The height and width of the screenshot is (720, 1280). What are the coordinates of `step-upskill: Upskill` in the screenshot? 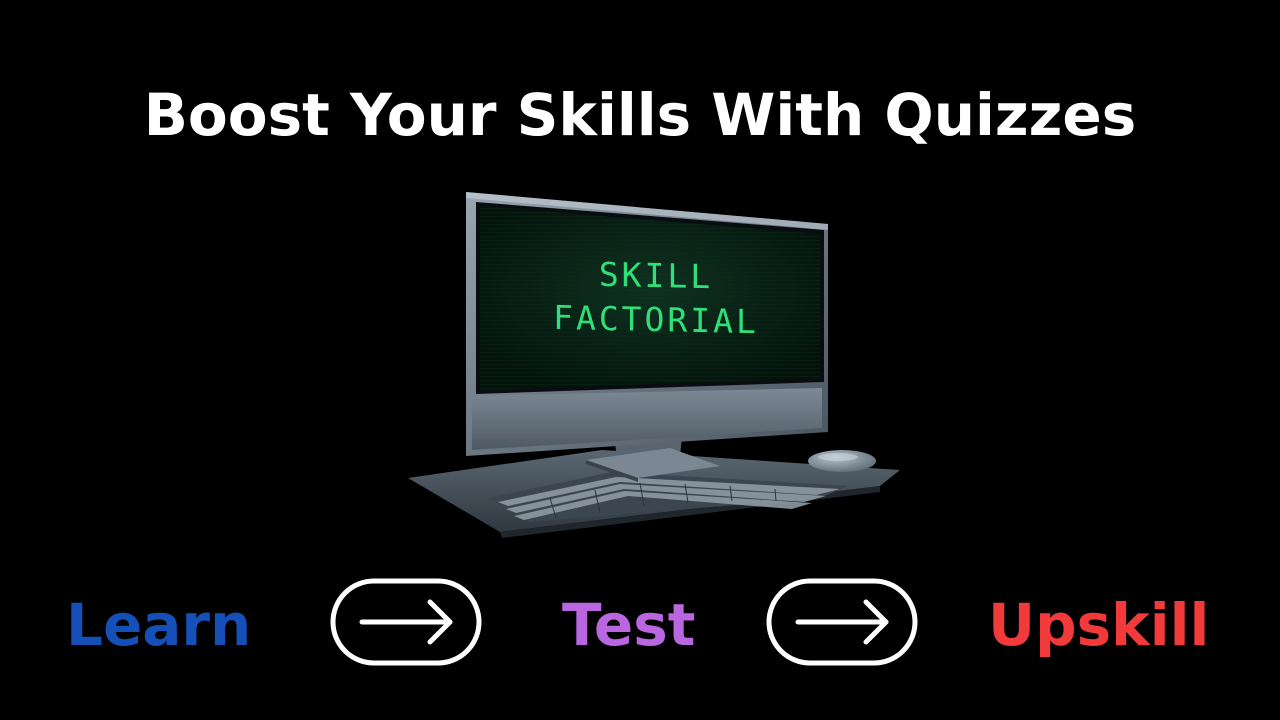 It's located at (1099, 625).